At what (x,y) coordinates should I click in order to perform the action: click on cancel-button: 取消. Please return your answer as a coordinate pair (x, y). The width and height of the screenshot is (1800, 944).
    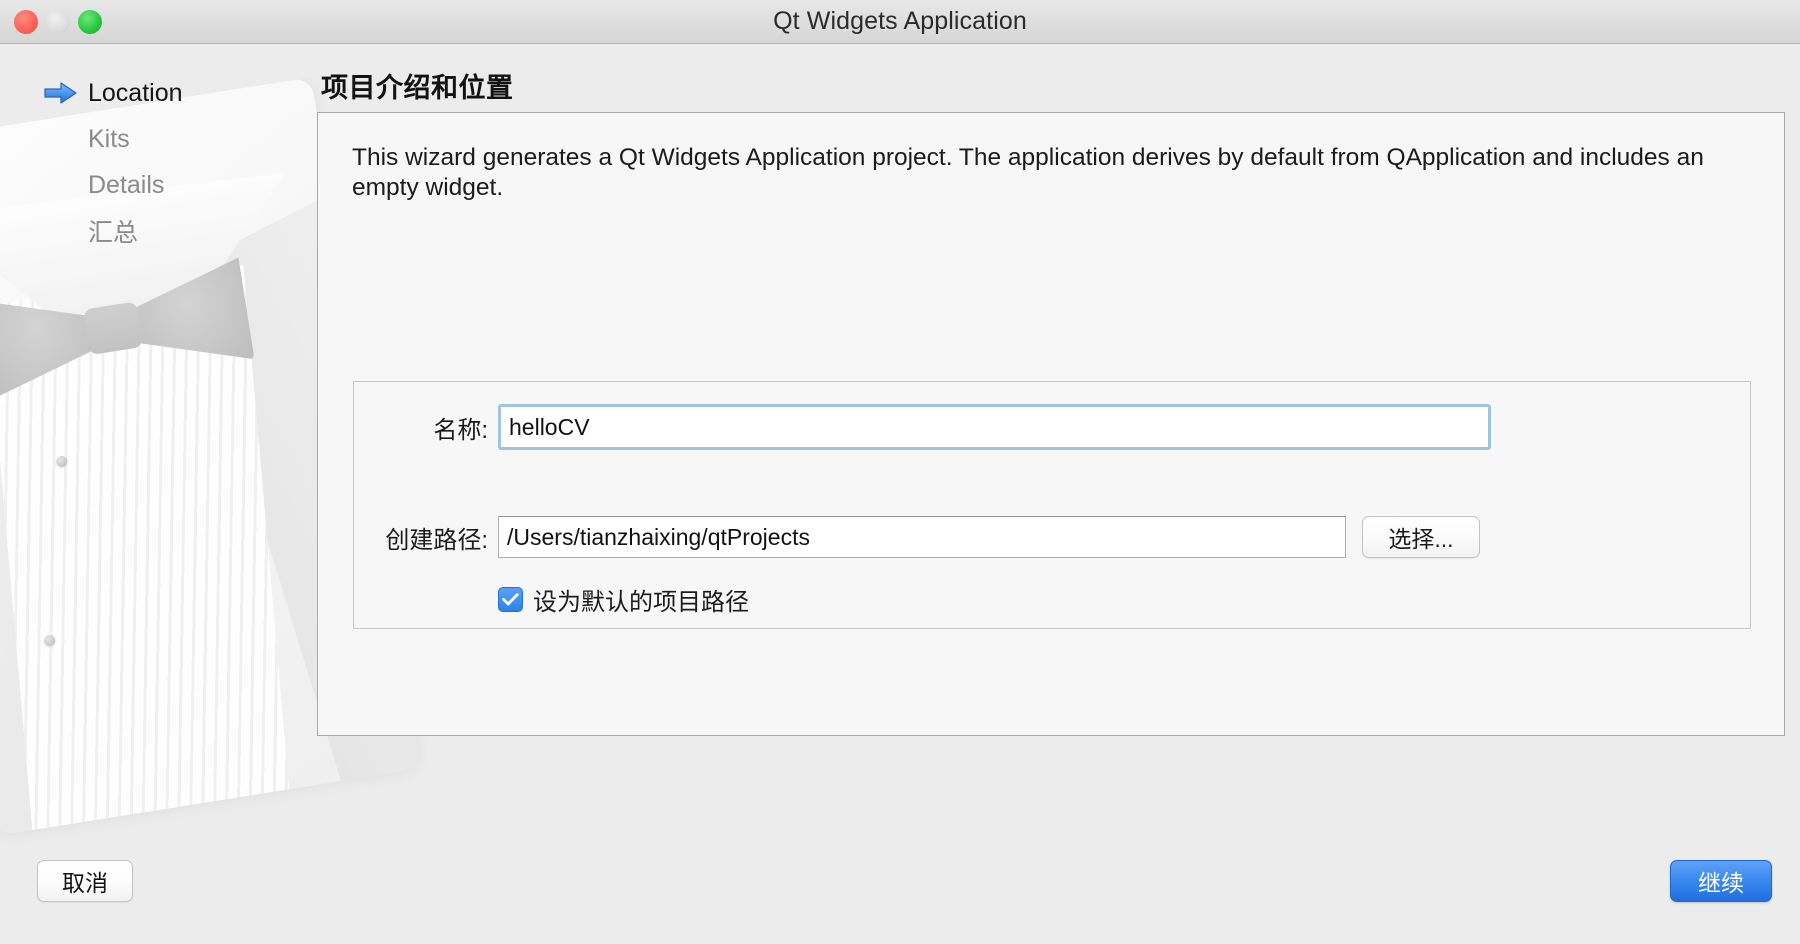
    Looking at the image, I should click on (85, 881).